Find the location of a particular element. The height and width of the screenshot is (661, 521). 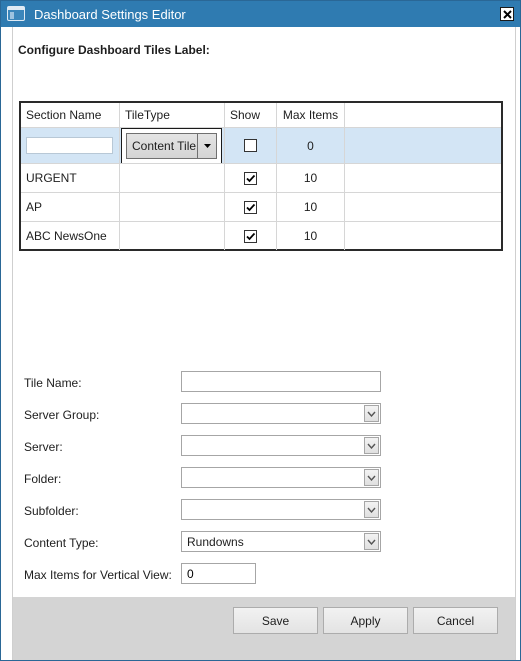

tile-name-label: Tile Name: is located at coordinates (53, 383).